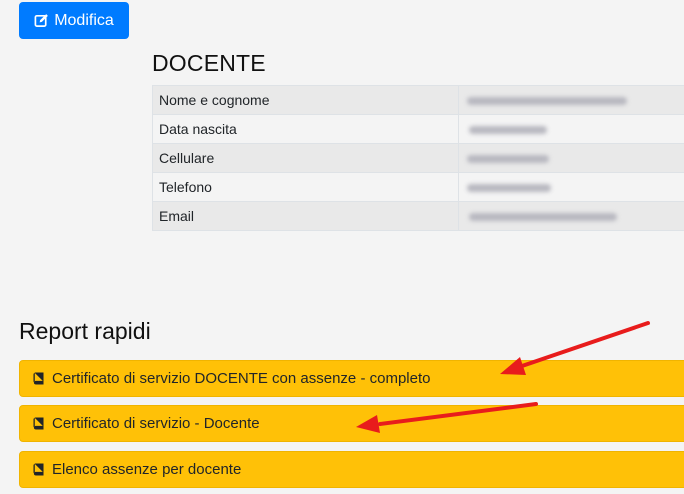  Describe the element at coordinates (209, 63) in the screenshot. I see `teacher-section-title: DOCENTE` at that location.